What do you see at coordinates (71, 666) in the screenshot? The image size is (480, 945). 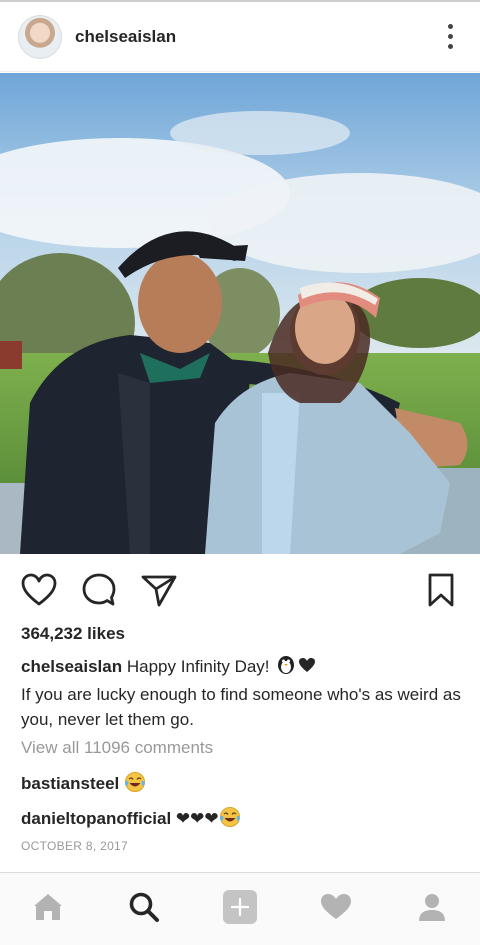 I see `caption-username: chelseaislan` at bounding box center [71, 666].